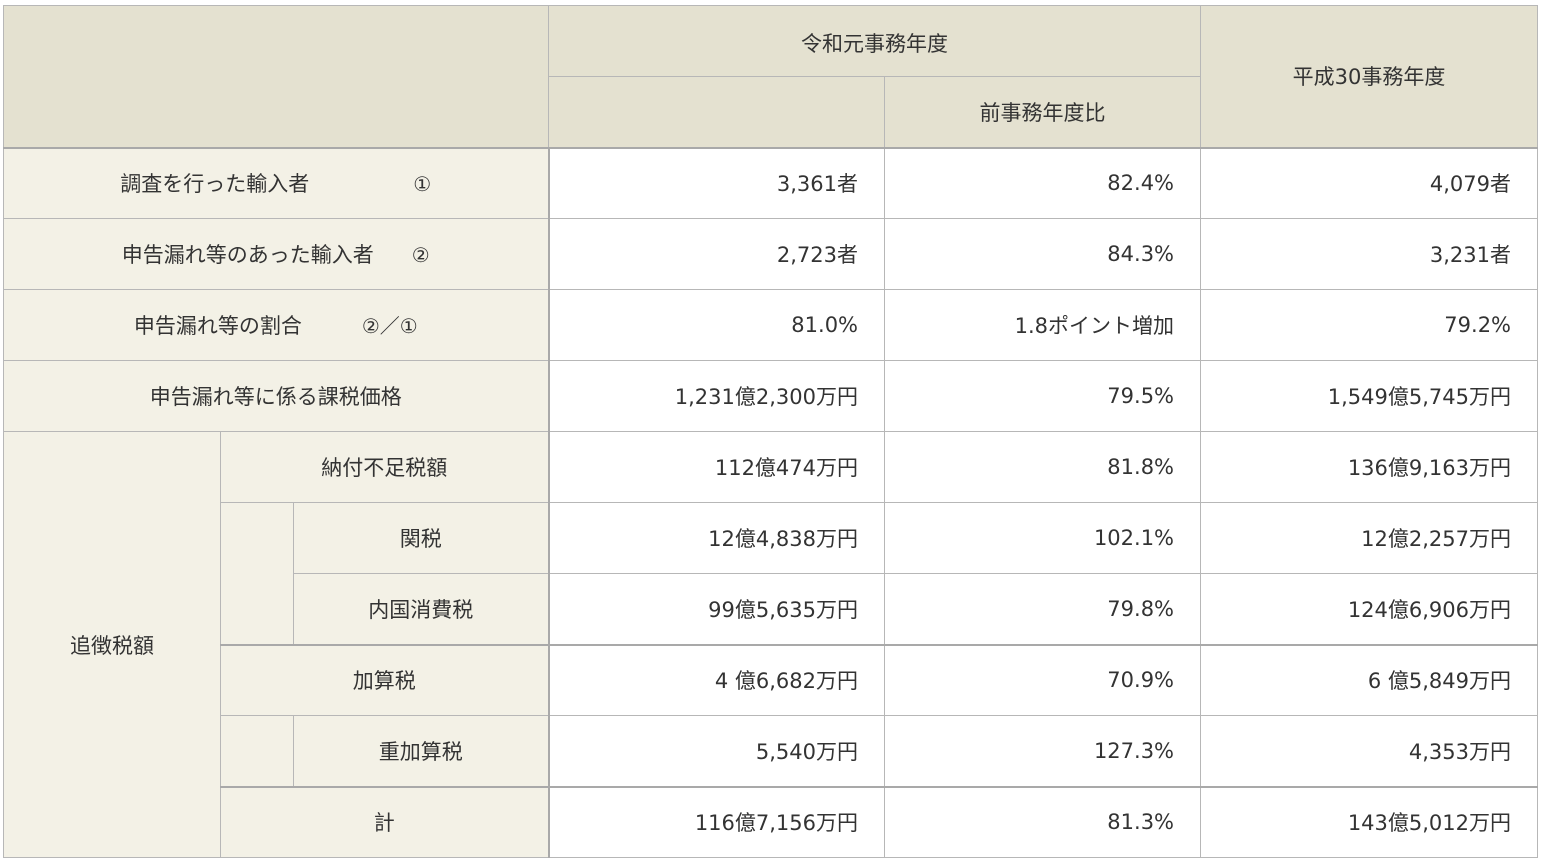 The width and height of the screenshot is (1541, 864). What do you see at coordinates (1369, 821) in the screenshot?
I see `row-prev: 143億5,012万円` at bounding box center [1369, 821].